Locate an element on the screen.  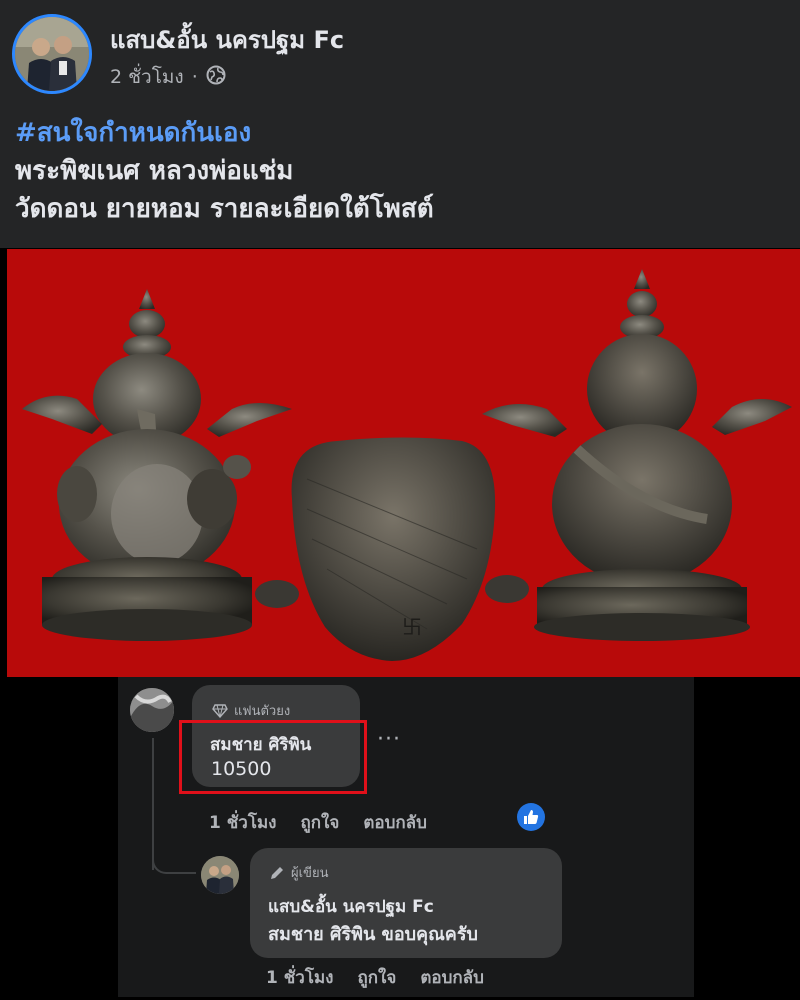
more-options-button: ··· is located at coordinates (389, 739).